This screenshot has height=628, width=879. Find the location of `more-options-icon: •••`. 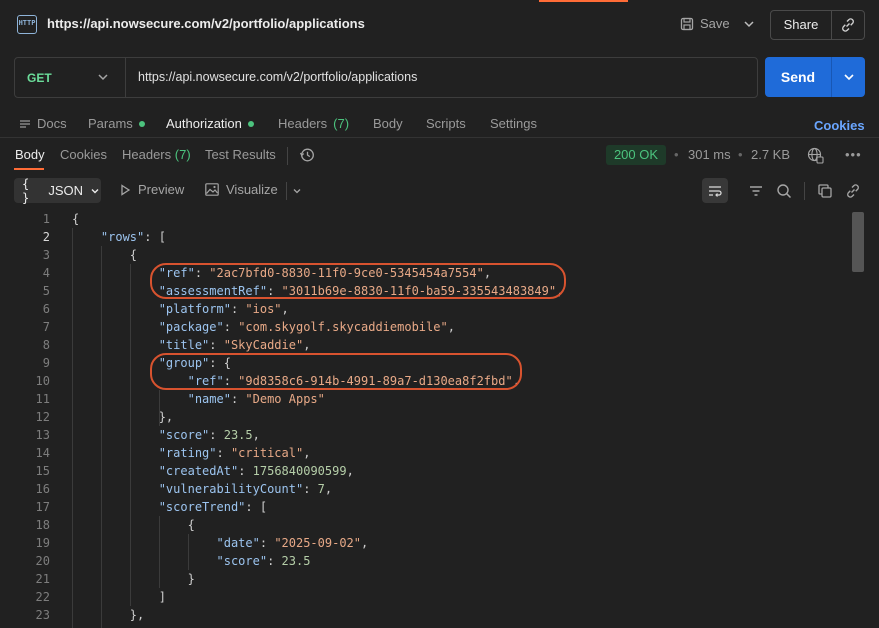

more-options-icon: ••• is located at coordinates (853, 154).